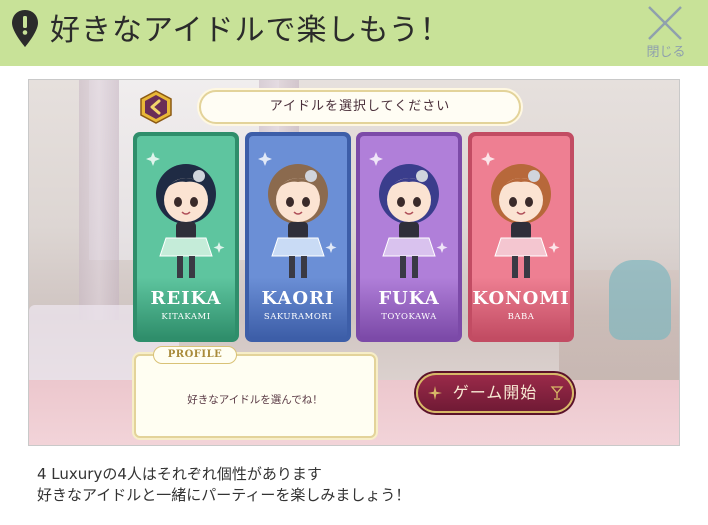 Image resolution: width=708 pixels, height=525 pixels. I want to click on page-title: 好きなアイドルで楽しもう！, so click(250, 30).